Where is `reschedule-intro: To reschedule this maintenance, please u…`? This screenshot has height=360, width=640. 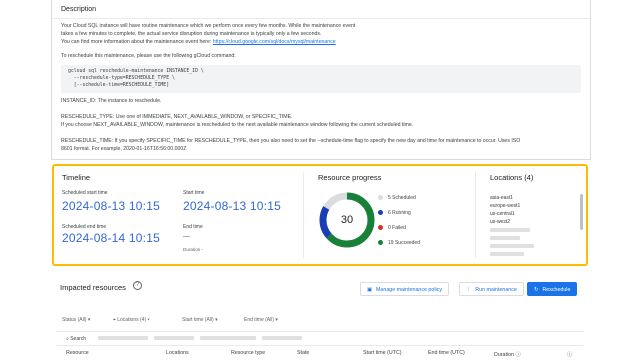 reschedule-intro: To reschedule this maintenance, please u… is located at coordinates (148, 56).